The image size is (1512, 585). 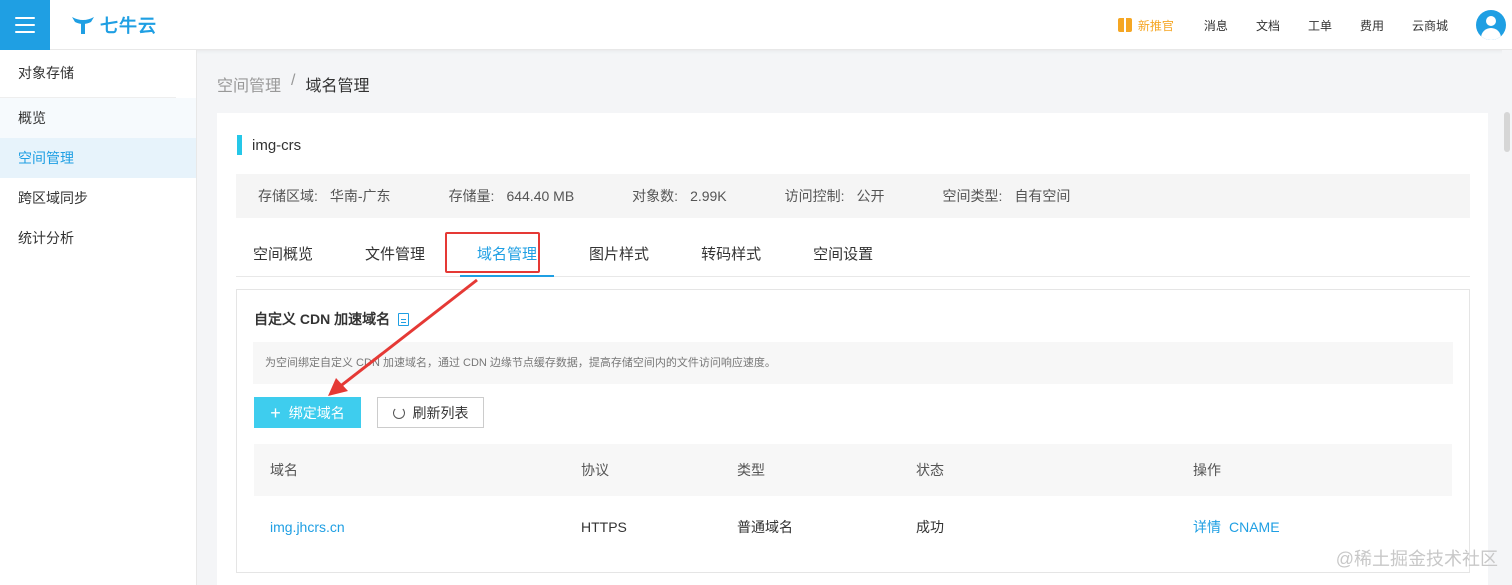 I want to click on info-type: 空间类型: 自有空间, so click(x=1007, y=196).